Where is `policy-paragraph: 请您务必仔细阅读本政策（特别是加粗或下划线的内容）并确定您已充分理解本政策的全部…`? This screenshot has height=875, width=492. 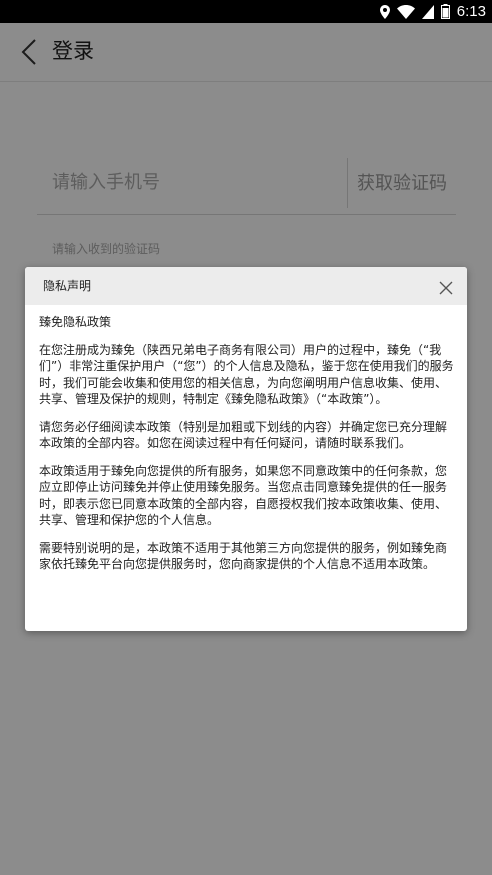
policy-paragraph: 请您务必仔细阅读本政策（特别是加粗或下划线的内容）并确定您已充分理解本政策的全部… is located at coordinates (243, 435).